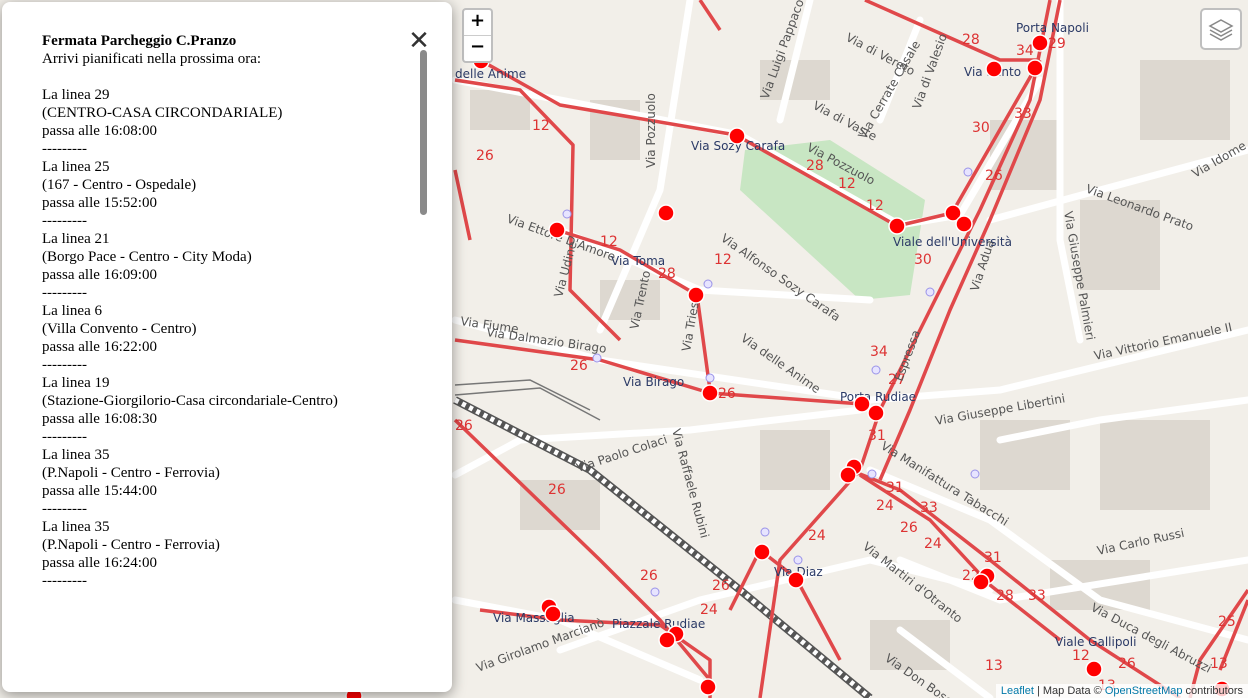  Describe the element at coordinates (1052, 28) in the screenshot. I see `stop-label: Porta Napoli` at that location.